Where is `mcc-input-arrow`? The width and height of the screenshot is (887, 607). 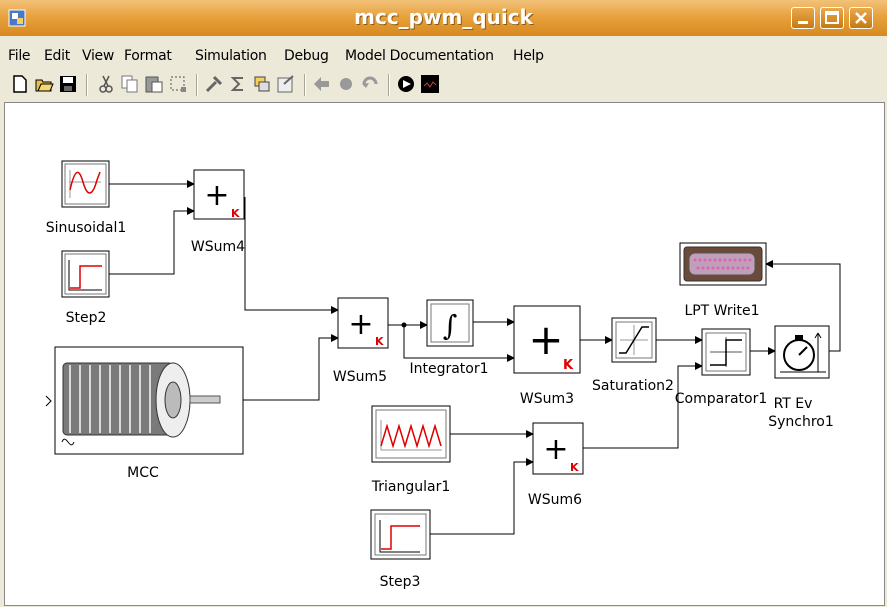
mcc-input-arrow is located at coordinates (48, 401).